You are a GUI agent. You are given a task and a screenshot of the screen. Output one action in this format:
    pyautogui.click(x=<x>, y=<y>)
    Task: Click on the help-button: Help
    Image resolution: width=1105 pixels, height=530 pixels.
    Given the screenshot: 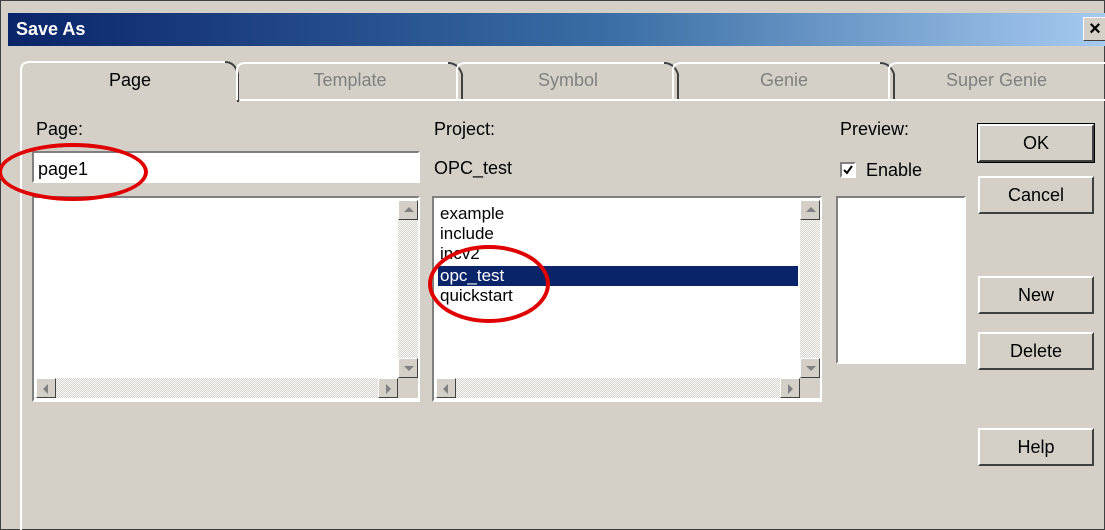 What is the action you would take?
    pyautogui.click(x=1036, y=447)
    